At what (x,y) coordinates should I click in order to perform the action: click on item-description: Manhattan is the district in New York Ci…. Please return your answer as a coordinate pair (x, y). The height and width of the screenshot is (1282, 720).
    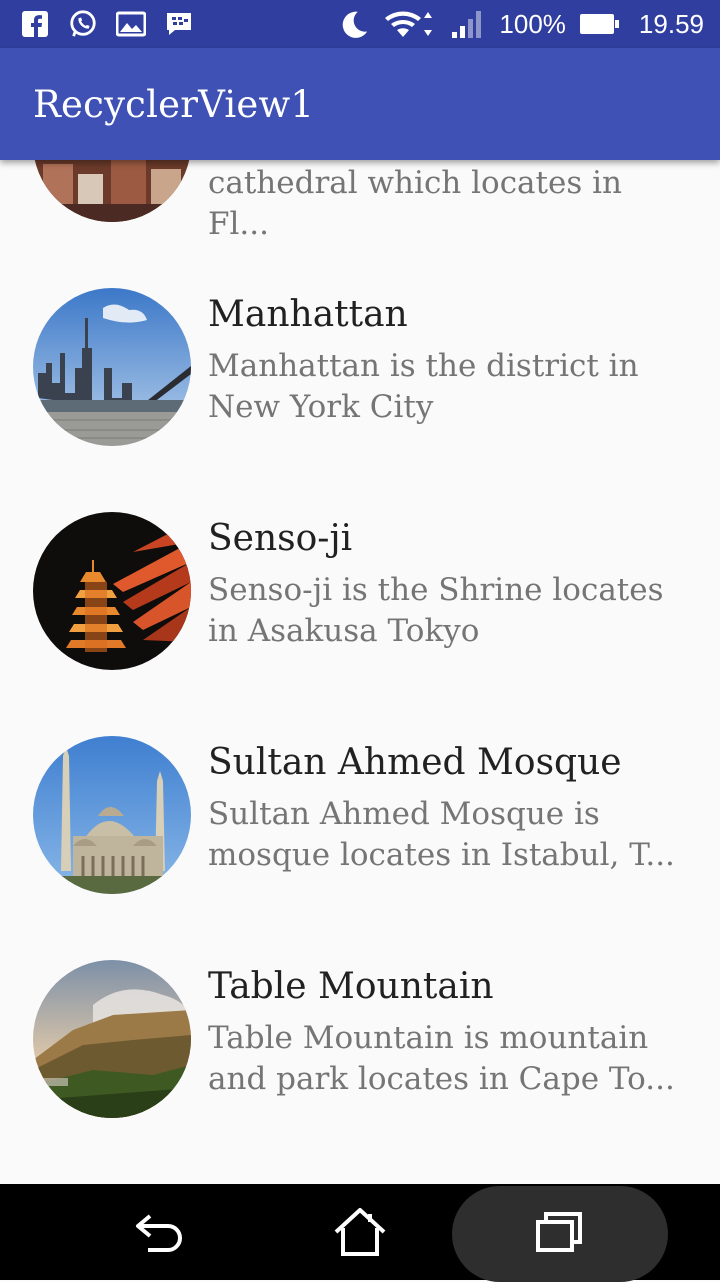
    Looking at the image, I should click on (423, 386).